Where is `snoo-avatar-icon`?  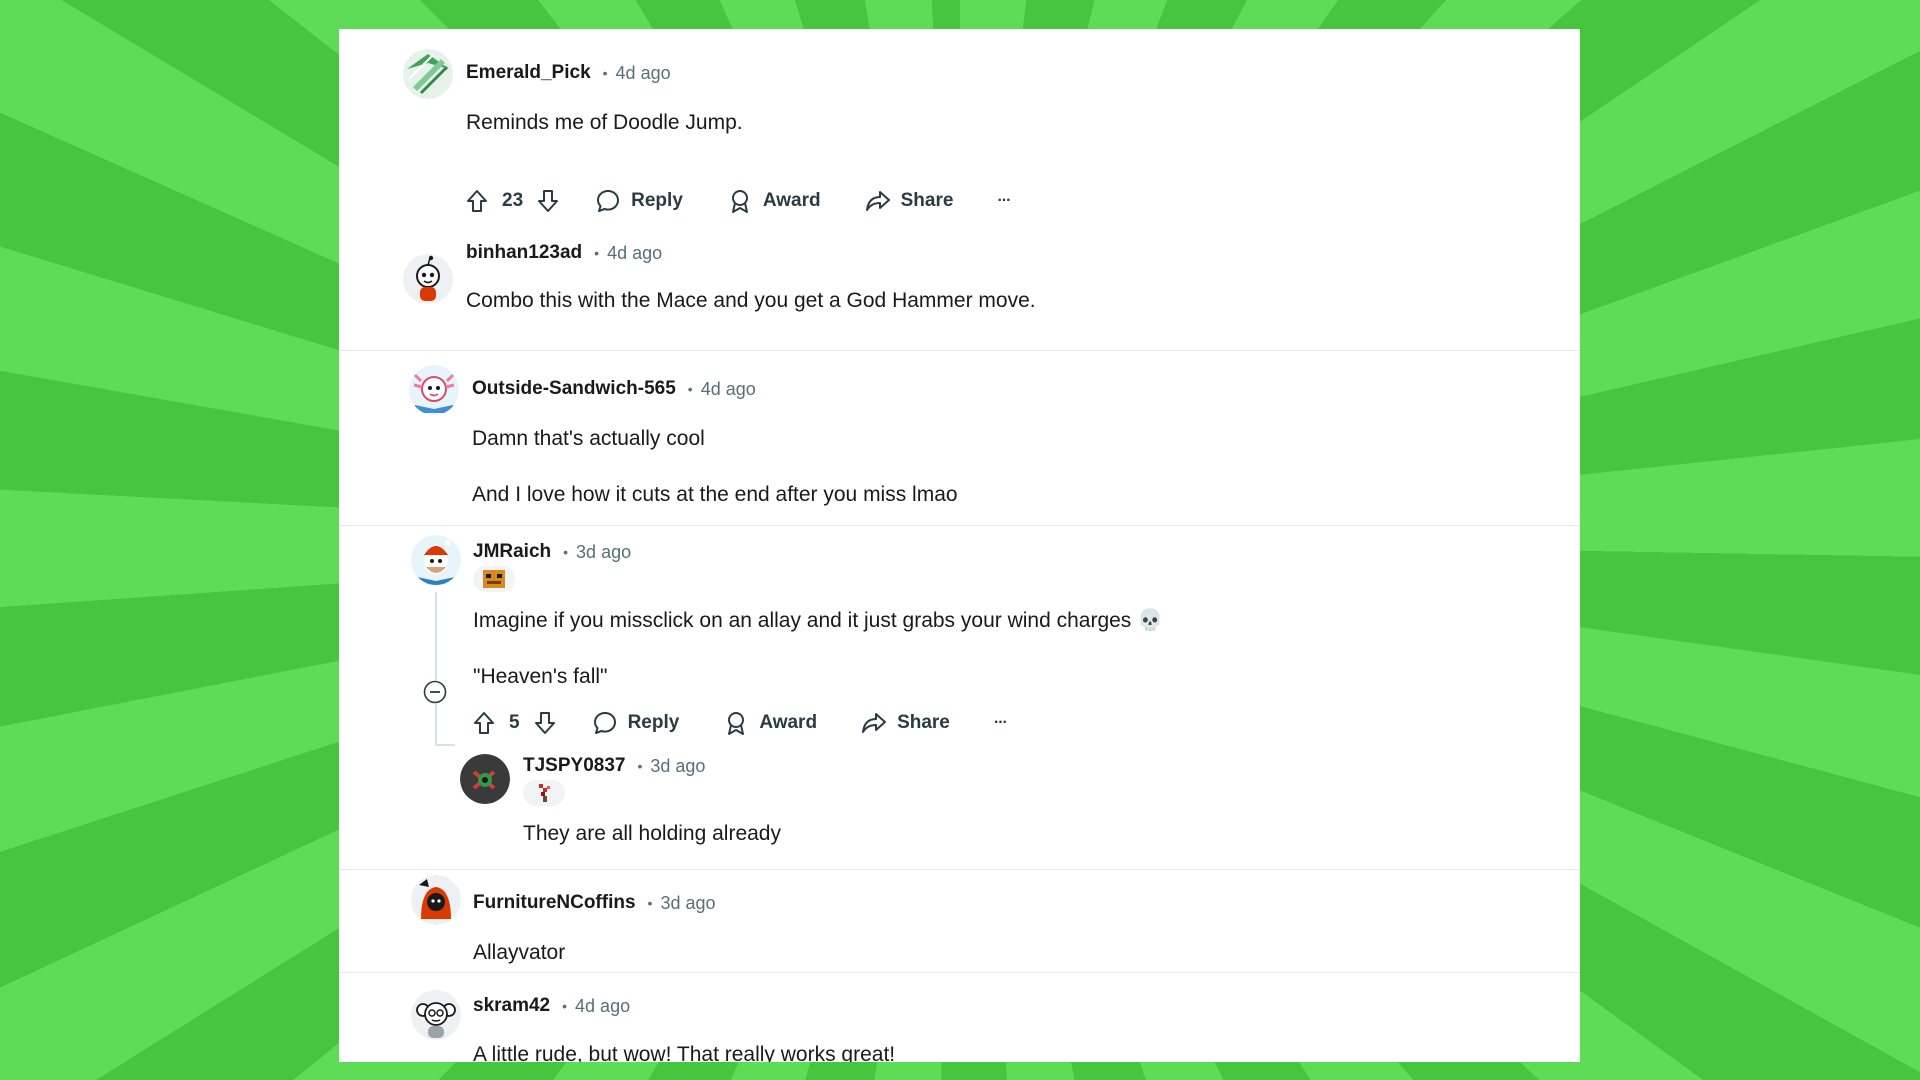 snoo-avatar-icon is located at coordinates (428, 279).